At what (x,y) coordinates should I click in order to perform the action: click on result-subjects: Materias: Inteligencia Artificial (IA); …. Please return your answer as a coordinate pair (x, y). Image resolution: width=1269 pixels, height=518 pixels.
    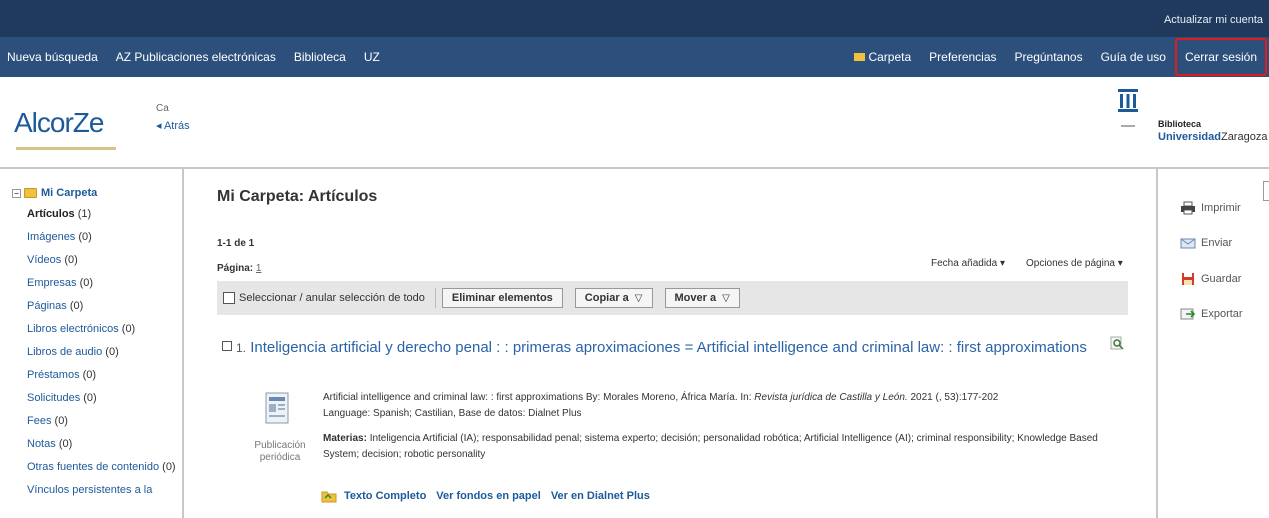
    Looking at the image, I should click on (713, 447).